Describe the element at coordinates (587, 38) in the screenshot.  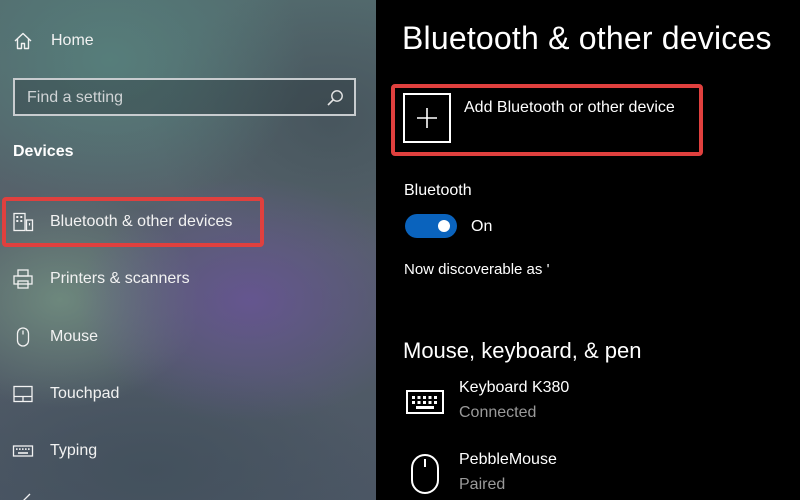
I see `page-title: Bluetooth & other devices` at that location.